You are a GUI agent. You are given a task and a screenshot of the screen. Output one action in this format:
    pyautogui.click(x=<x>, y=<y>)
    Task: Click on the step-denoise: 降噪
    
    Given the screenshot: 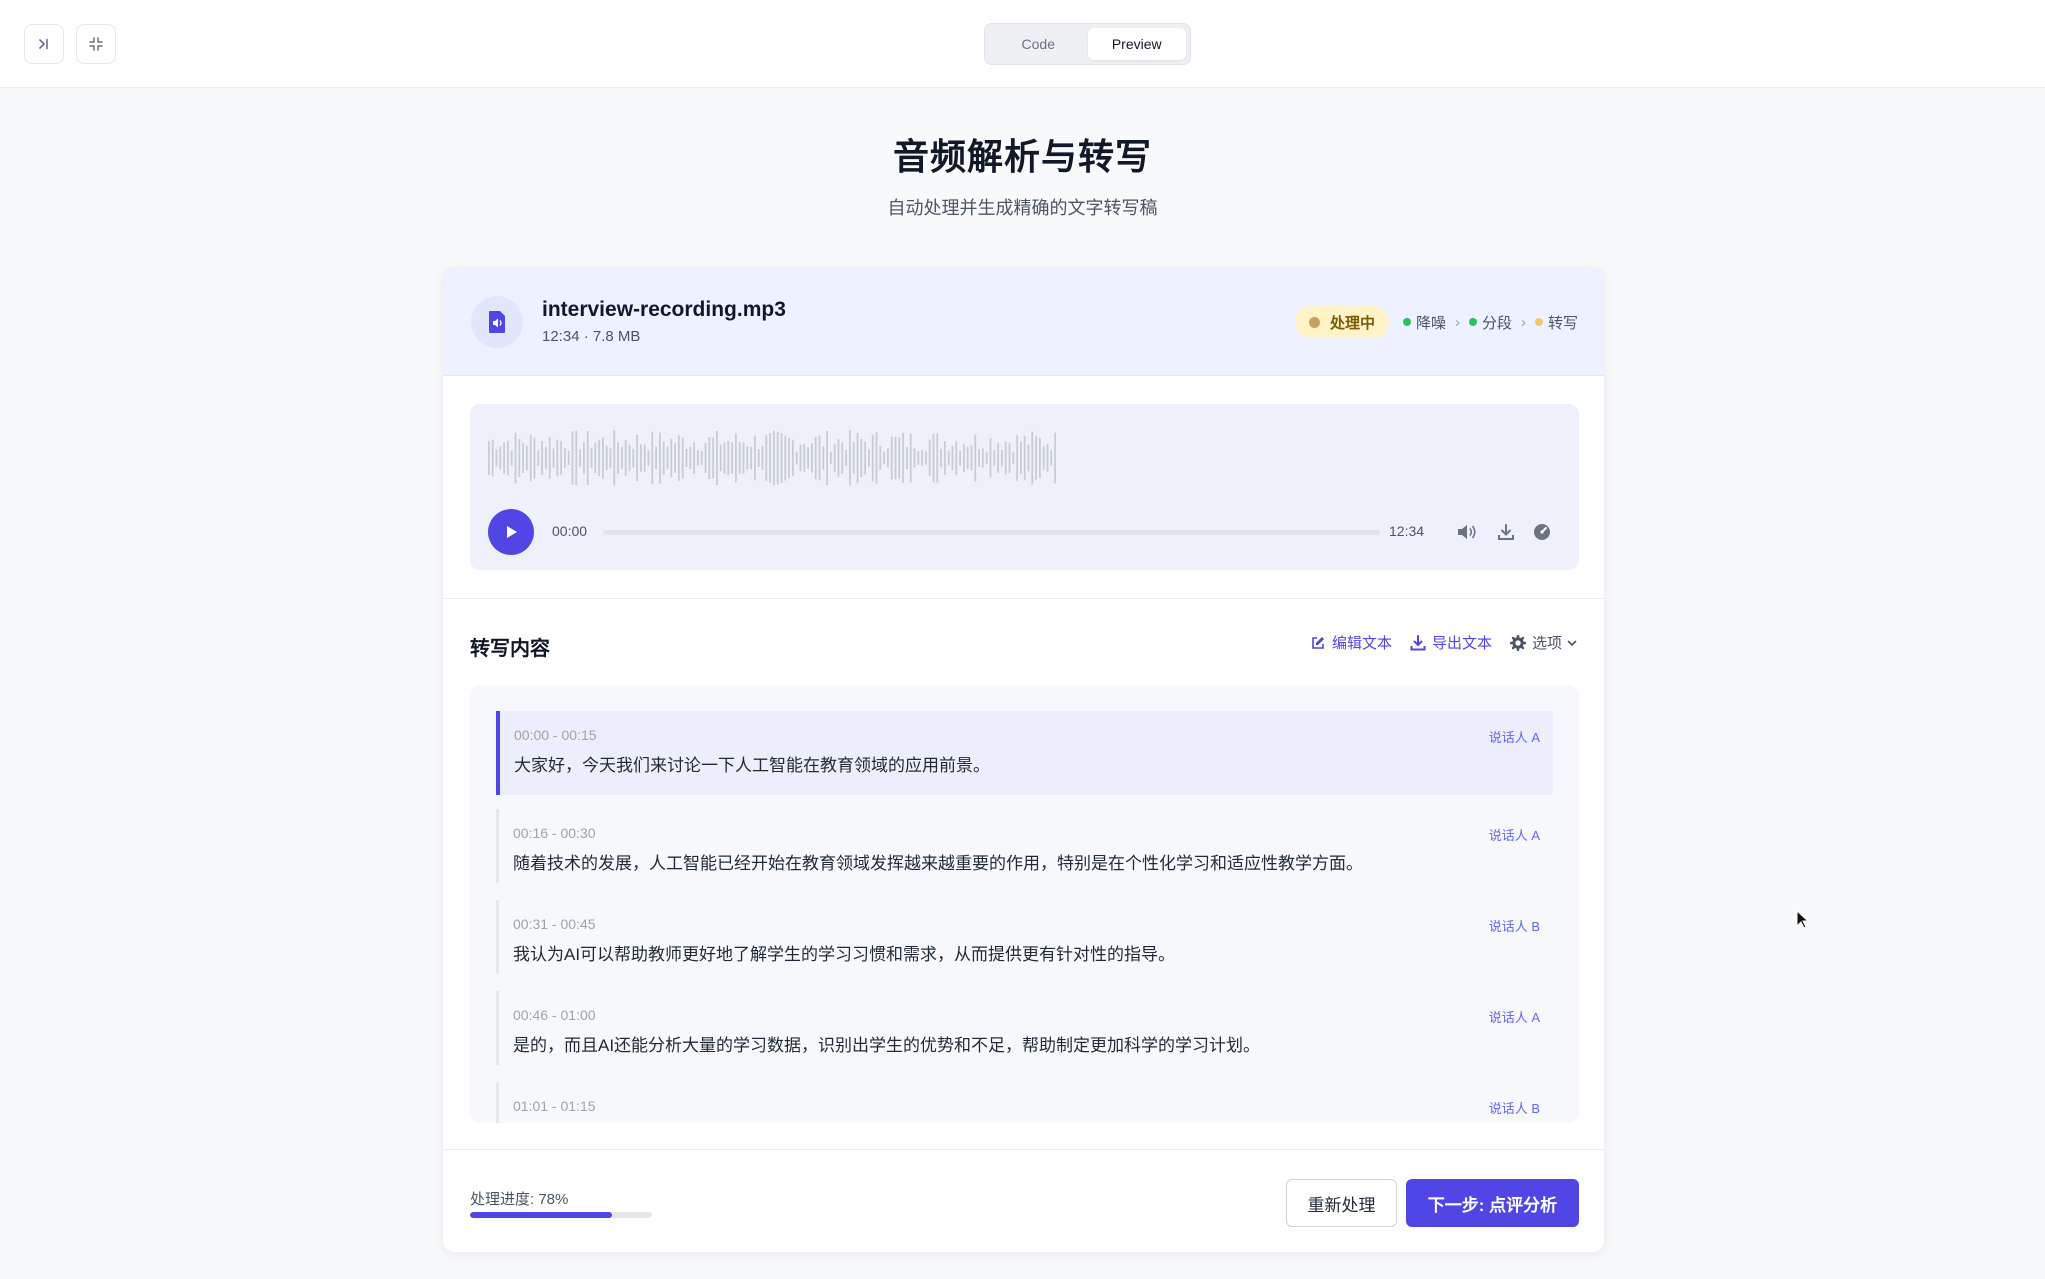 What is the action you would take?
    pyautogui.click(x=1424, y=322)
    